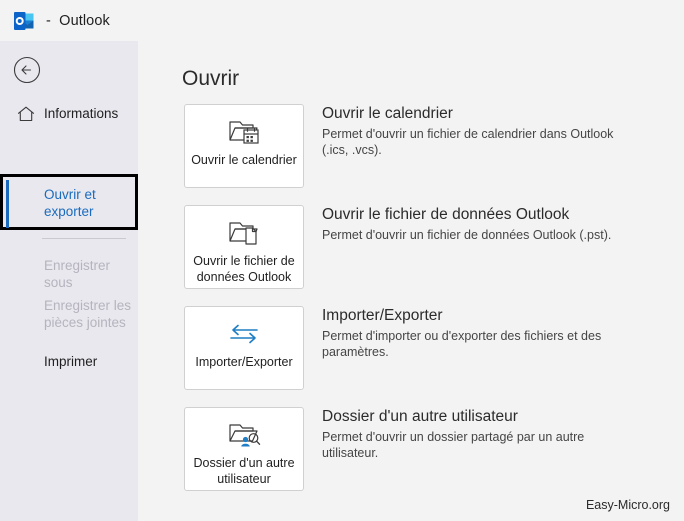 The image size is (684, 521). What do you see at coordinates (244, 233) in the screenshot?
I see `folder-file-icon` at bounding box center [244, 233].